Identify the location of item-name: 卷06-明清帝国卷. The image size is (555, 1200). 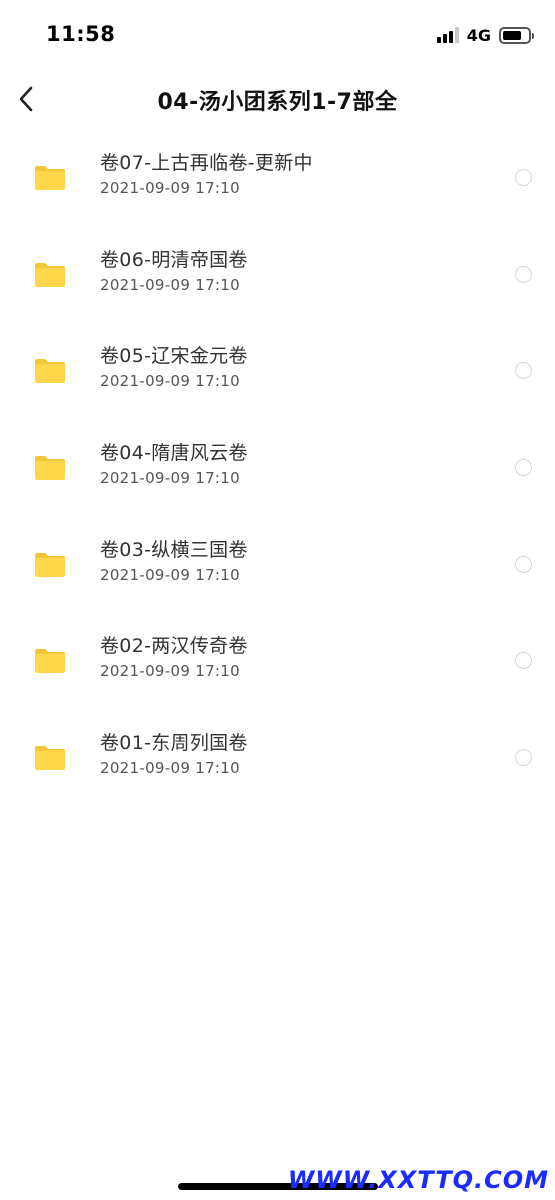
(174, 259).